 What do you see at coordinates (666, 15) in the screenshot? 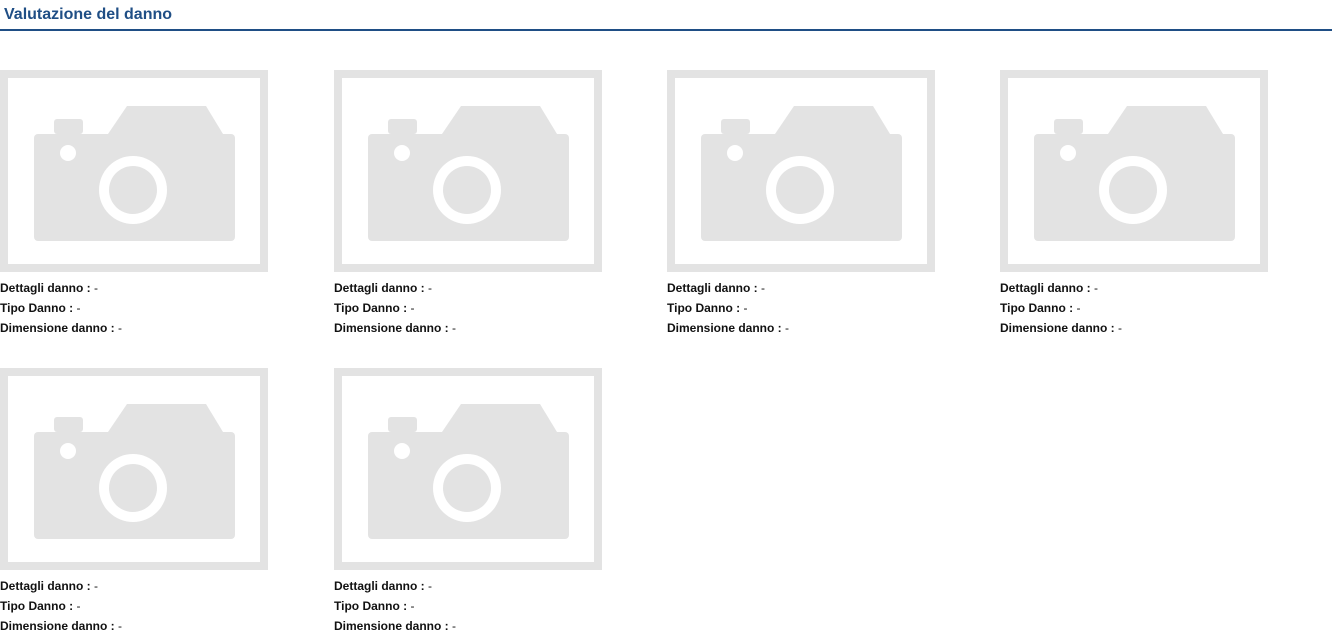
I see `section-header: Valutazione del danno` at bounding box center [666, 15].